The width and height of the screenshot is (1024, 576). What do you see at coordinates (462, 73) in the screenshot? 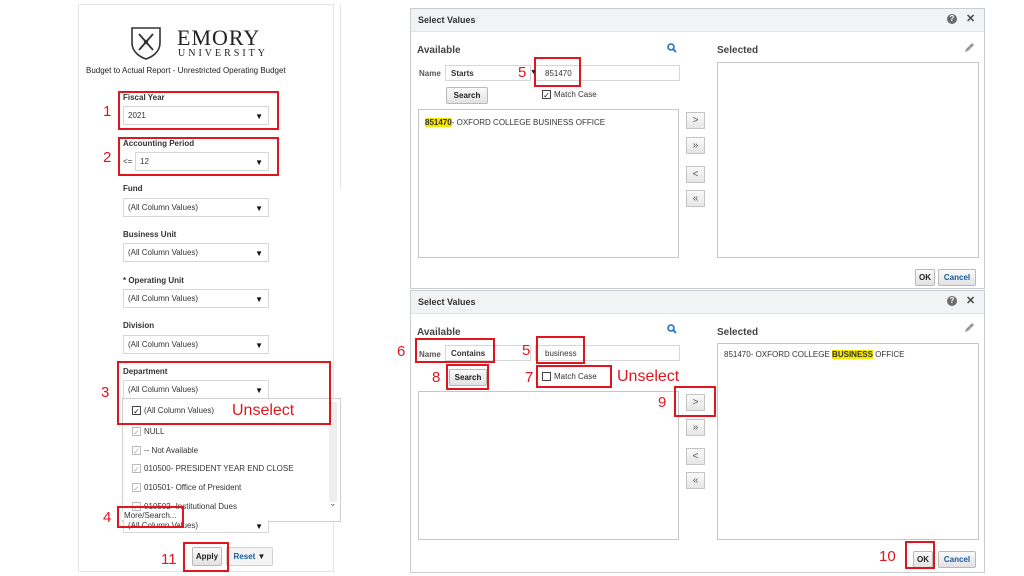
I see `operator-value: Starts` at bounding box center [462, 73].